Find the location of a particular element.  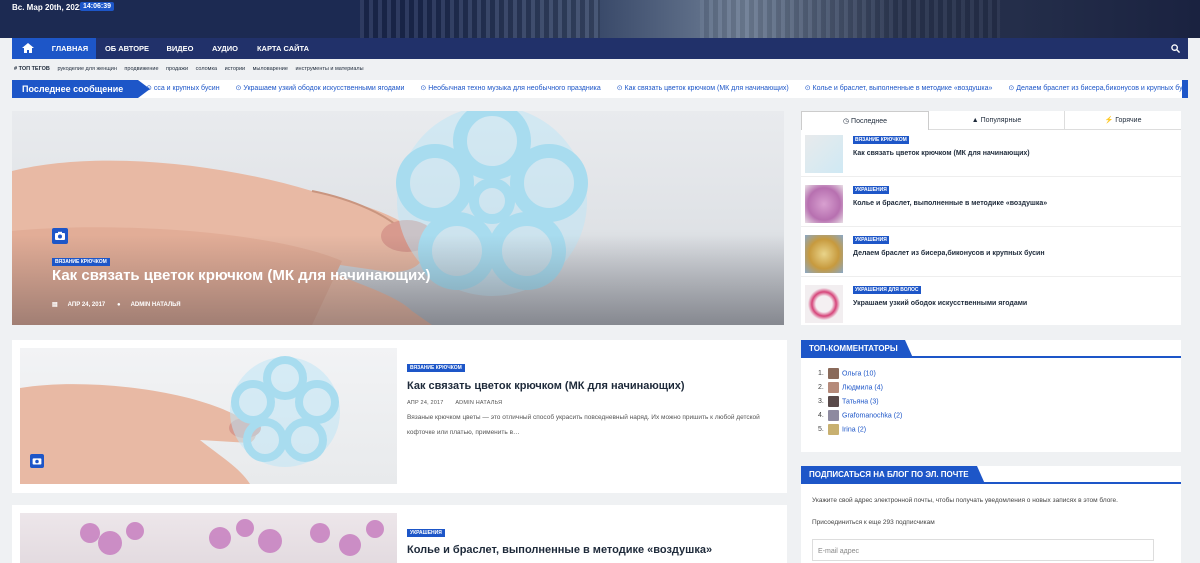

bolt-icon: ⚡ is located at coordinates (1109, 120).